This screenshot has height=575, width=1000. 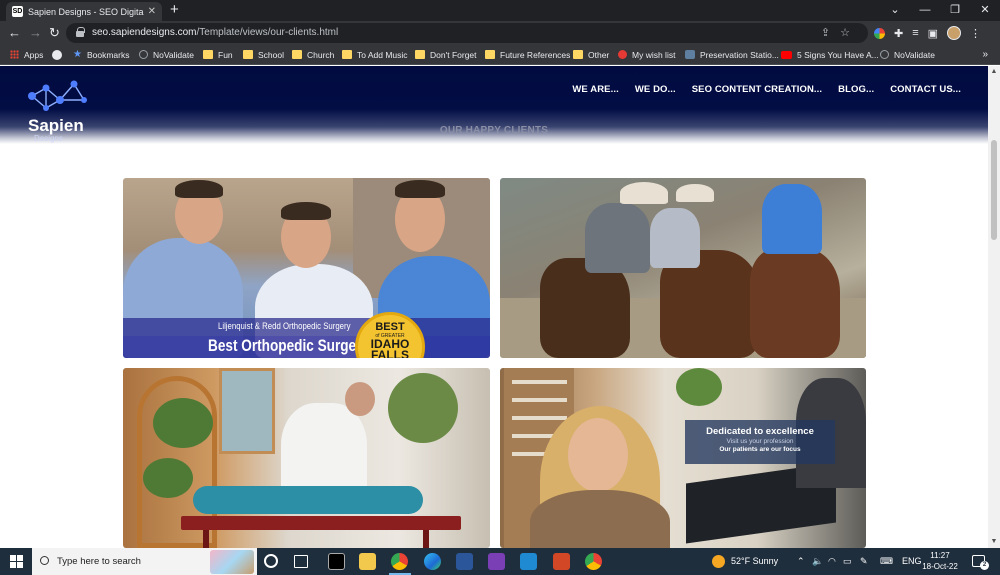 What do you see at coordinates (464, 561) in the screenshot?
I see `word-icon` at bounding box center [464, 561].